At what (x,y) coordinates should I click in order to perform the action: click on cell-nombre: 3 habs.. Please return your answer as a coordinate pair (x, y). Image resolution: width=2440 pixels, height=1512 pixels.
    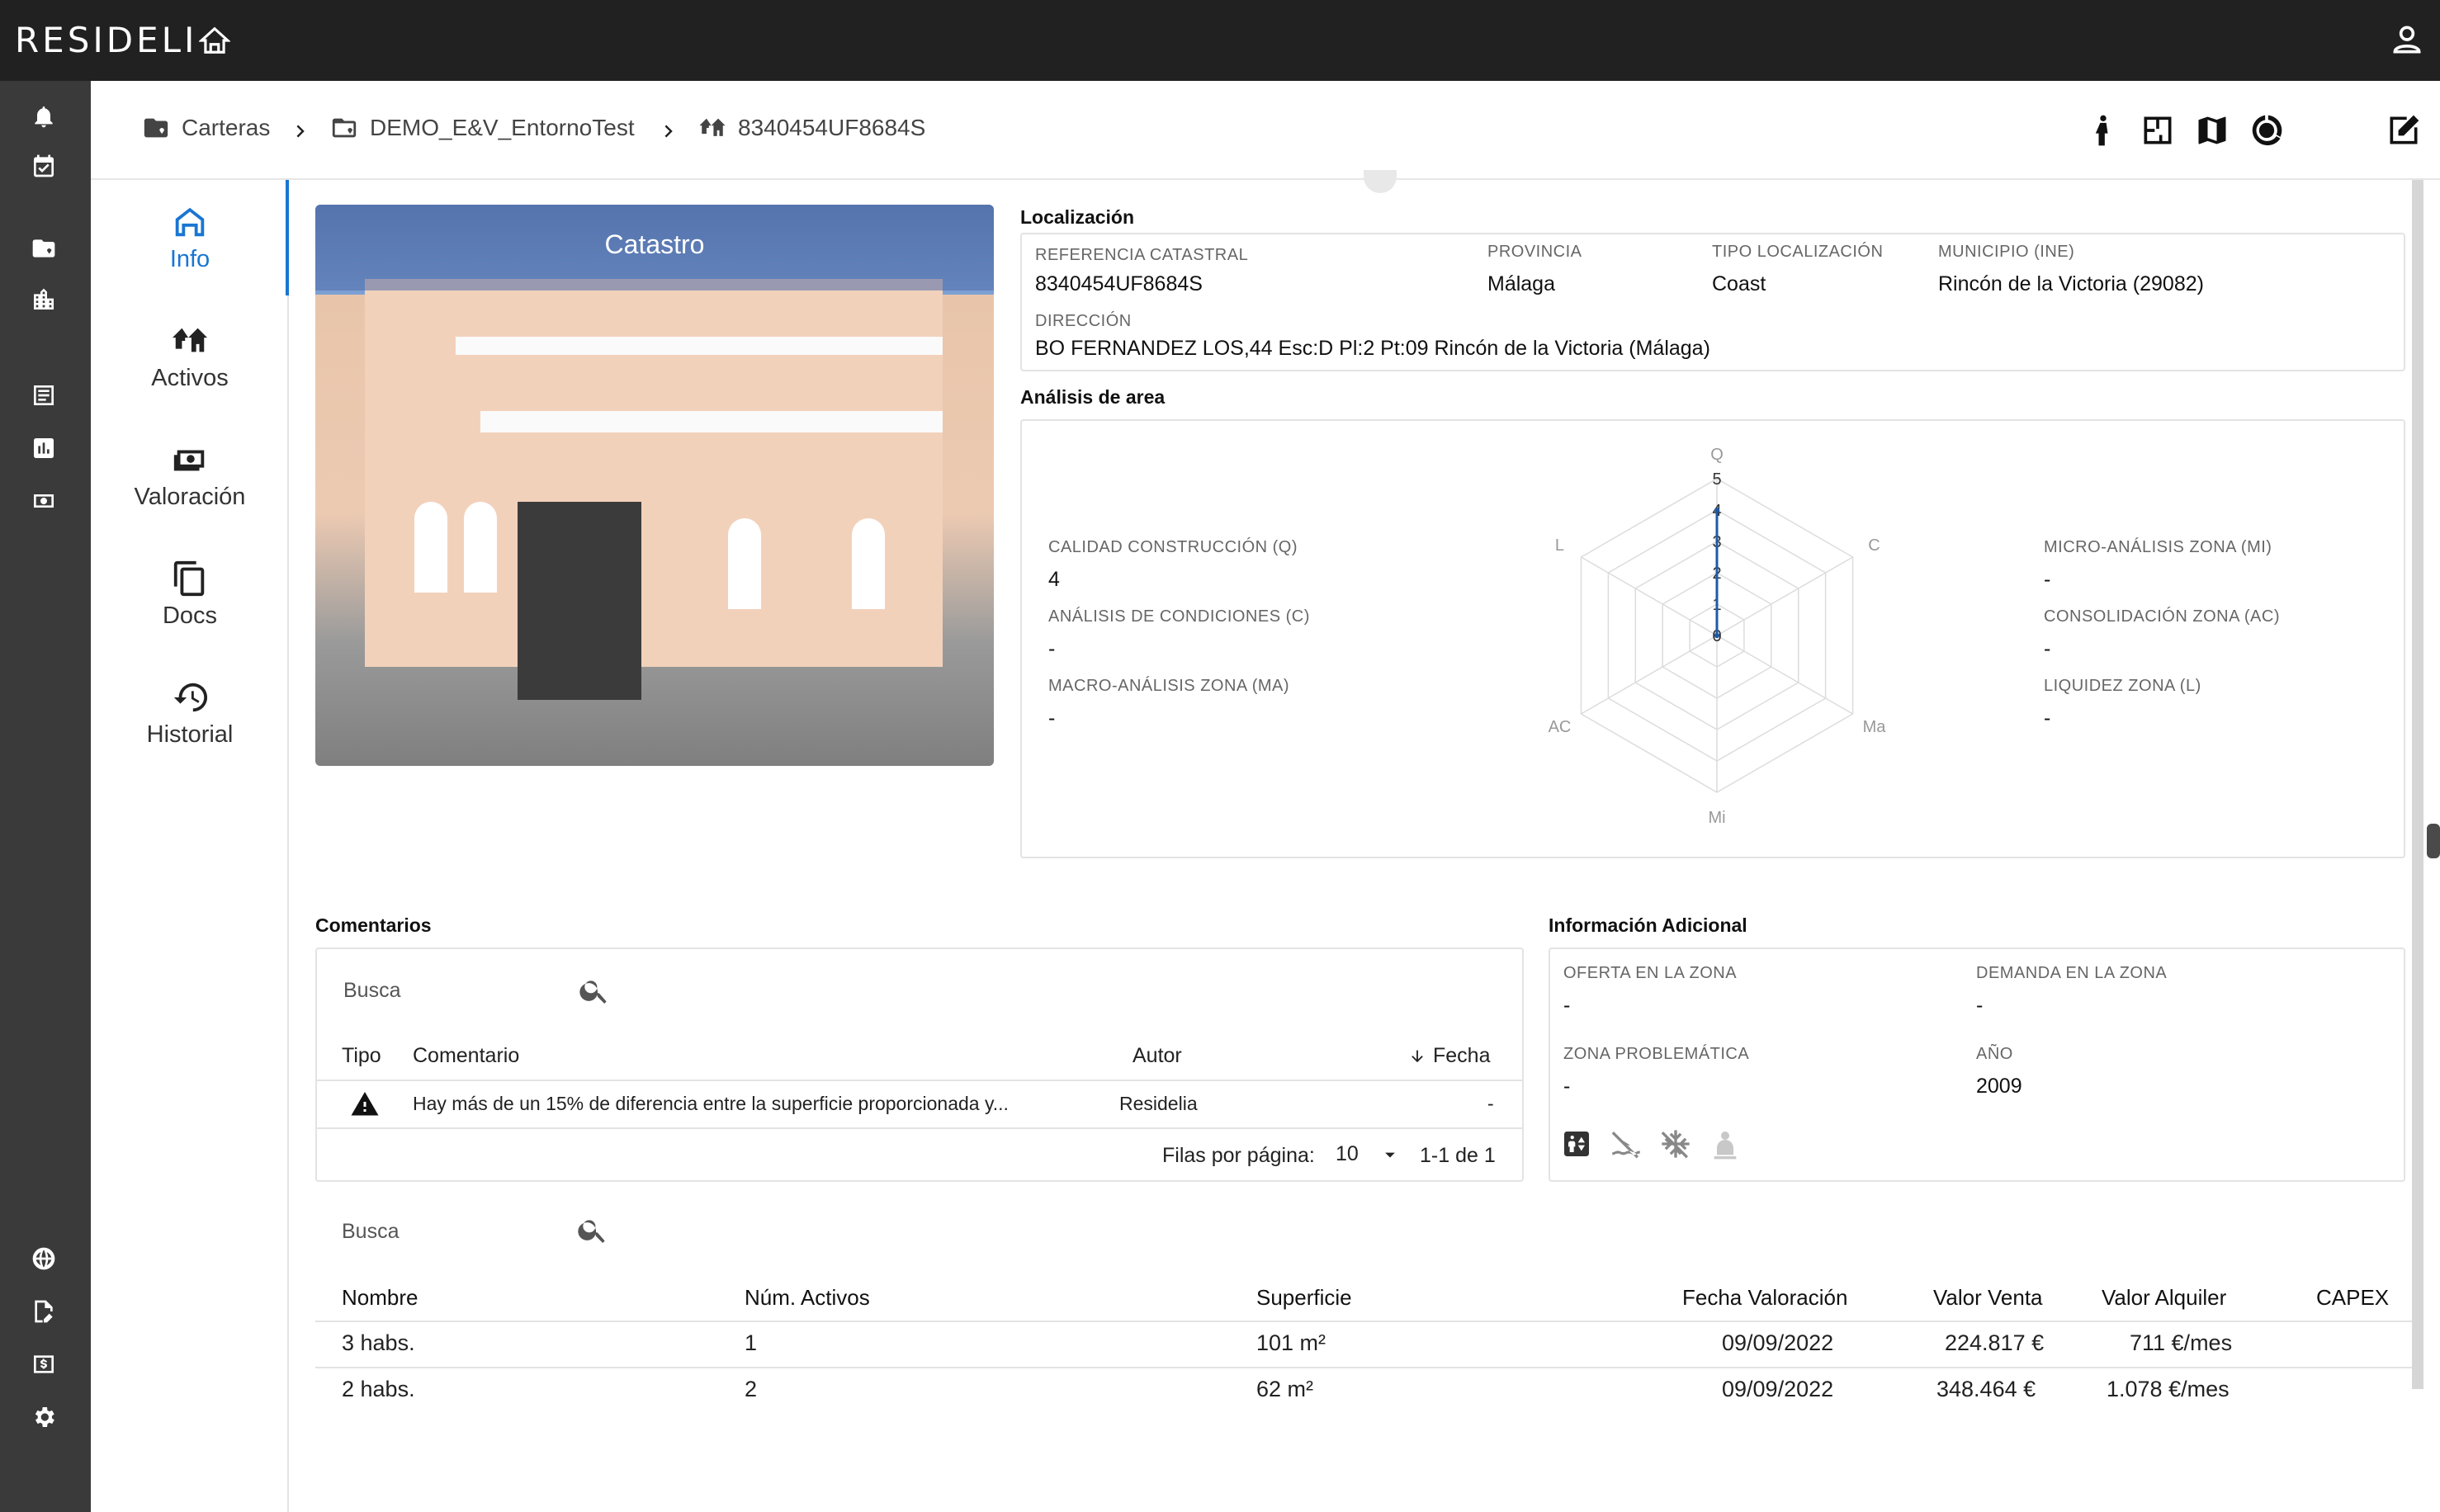
    Looking at the image, I should click on (378, 1342).